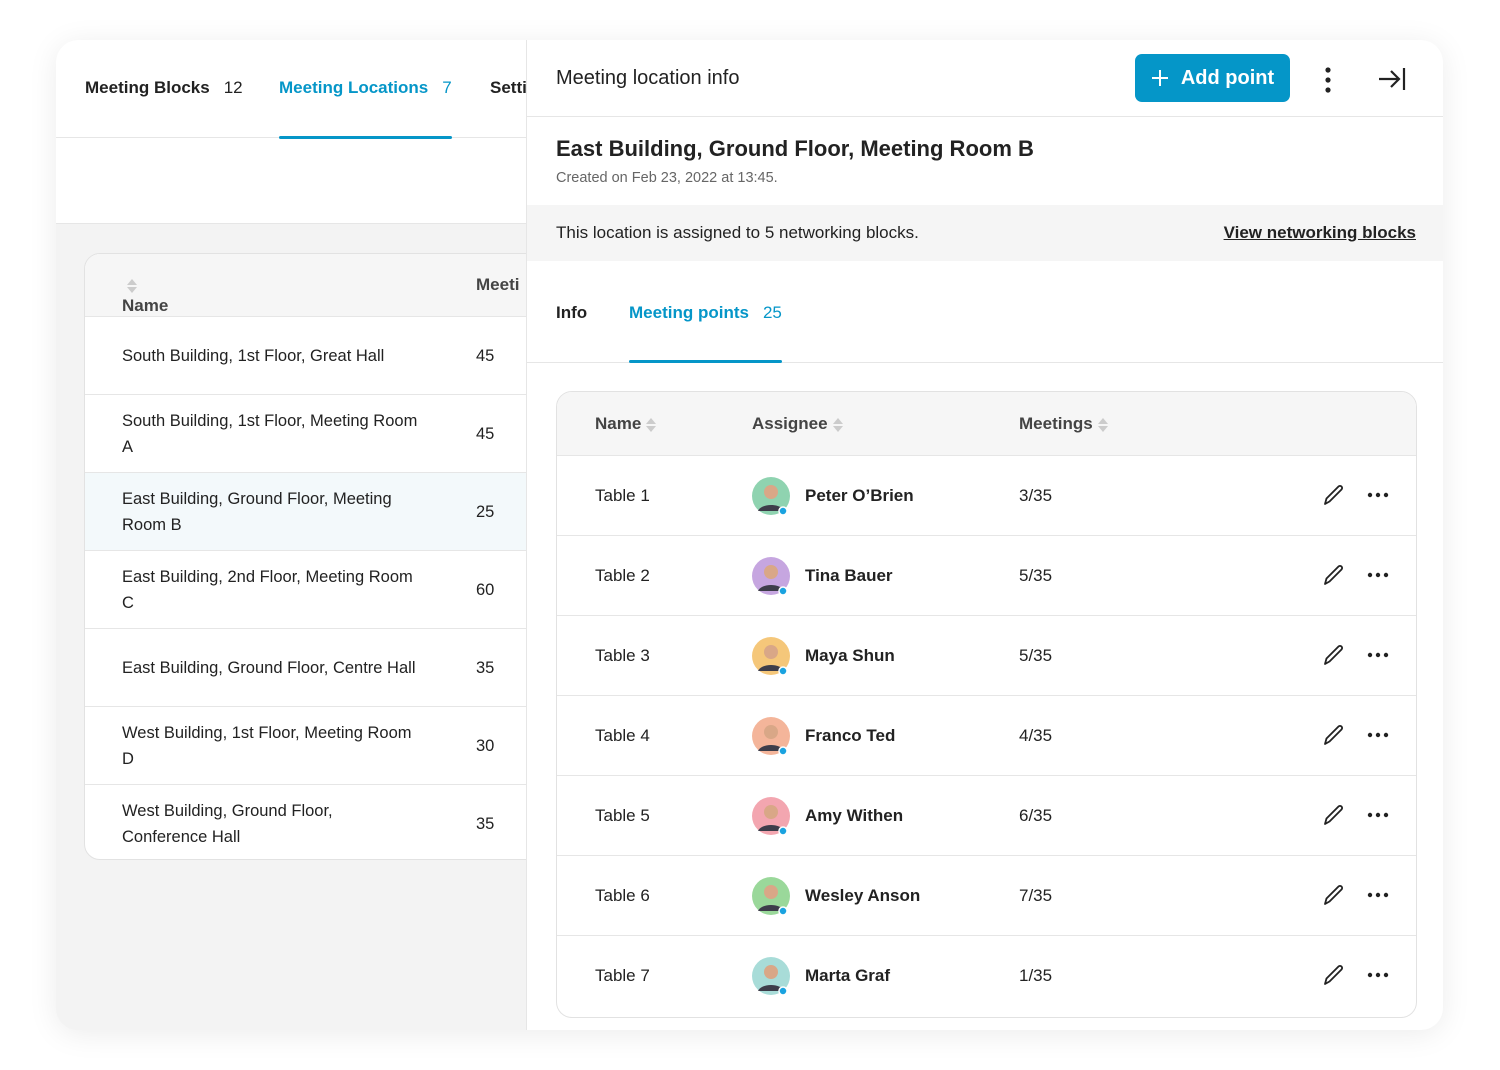 Image resolution: width=1500 pixels, height=1070 pixels. Describe the element at coordinates (1227, 77) in the screenshot. I see `button-label: Add point` at that location.